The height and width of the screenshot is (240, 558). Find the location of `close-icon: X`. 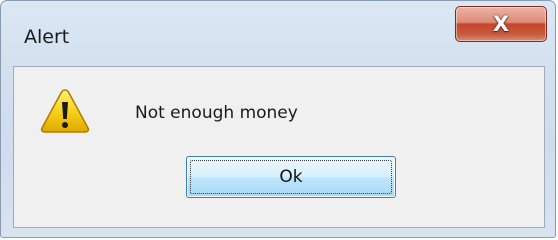

close-icon: X is located at coordinates (501, 23).